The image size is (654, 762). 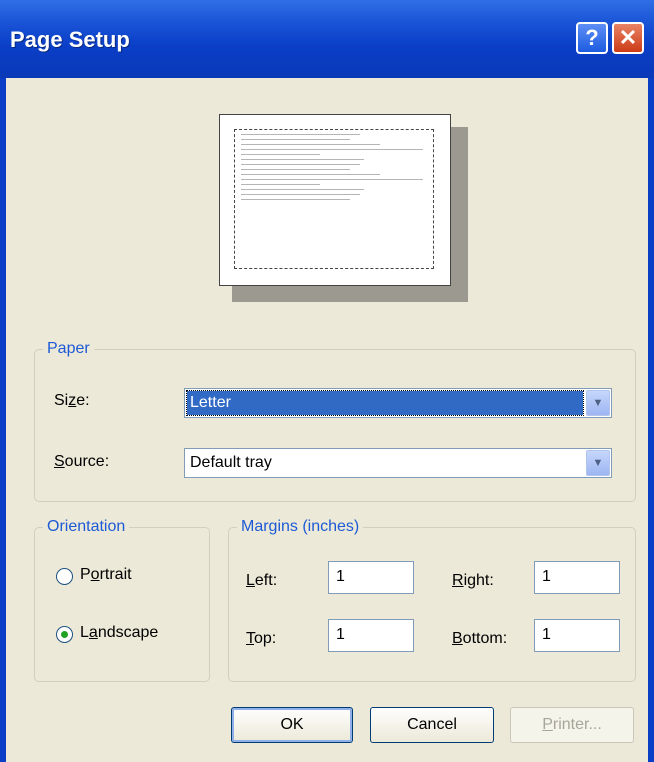 I want to click on close-button: ✕, so click(x=628, y=38).